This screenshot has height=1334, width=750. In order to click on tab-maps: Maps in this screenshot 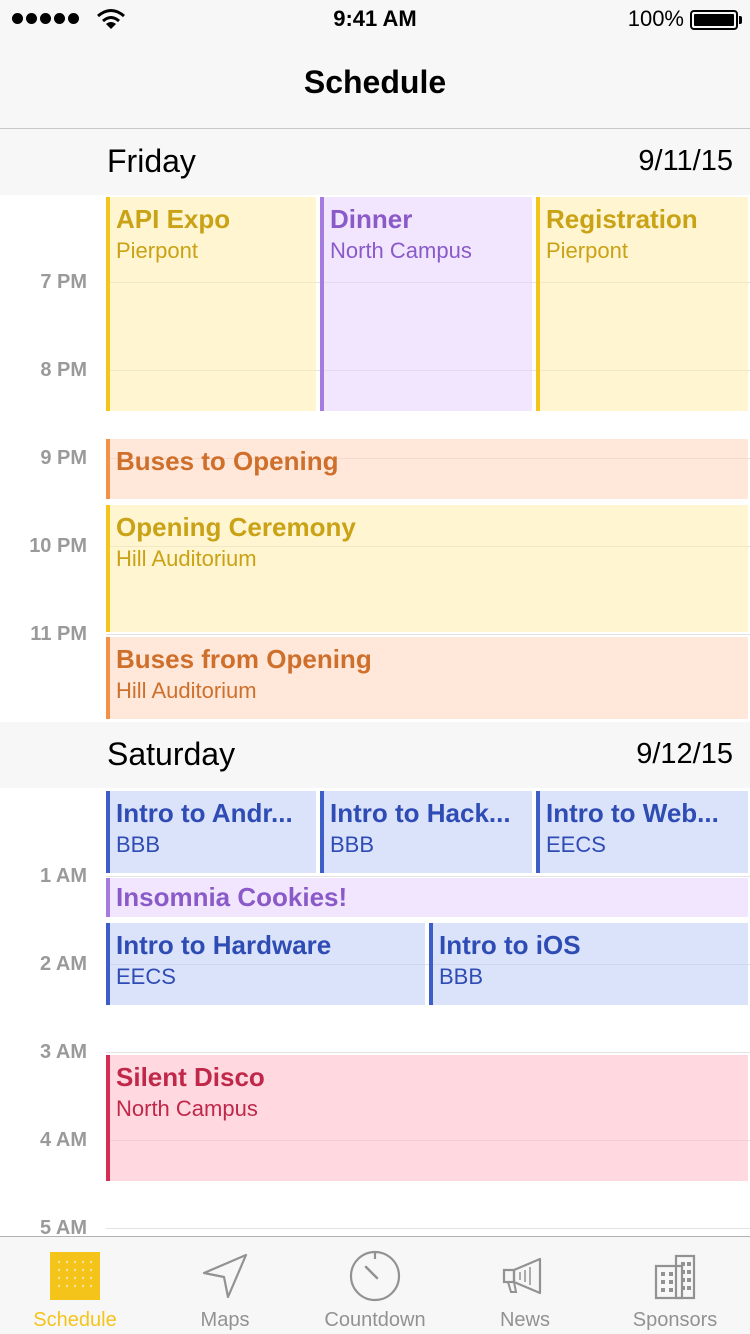, I will do `click(225, 1285)`.